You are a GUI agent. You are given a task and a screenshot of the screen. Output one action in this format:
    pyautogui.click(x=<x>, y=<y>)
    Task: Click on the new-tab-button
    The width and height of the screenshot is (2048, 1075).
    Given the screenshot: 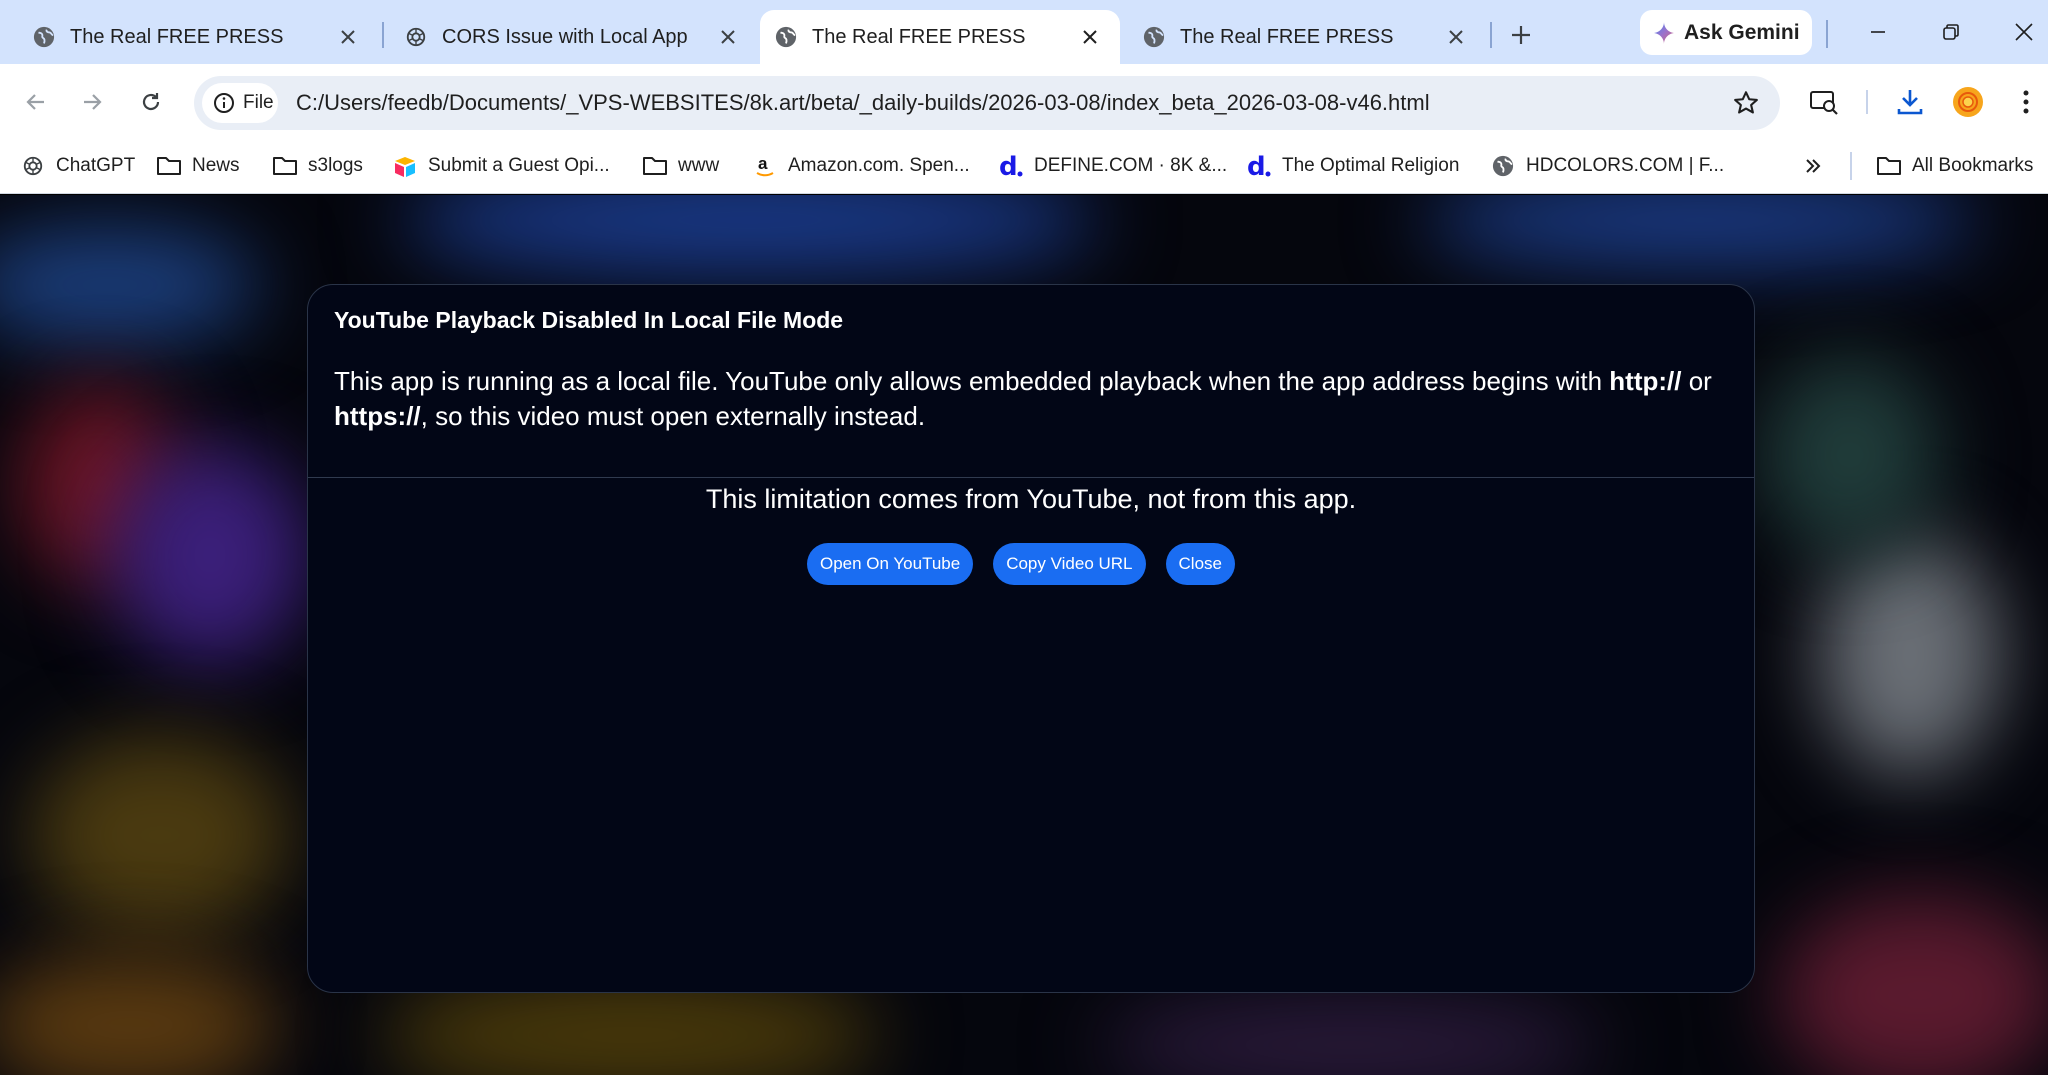 What is the action you would take?
    pyautogui.click(x=1521, y=35)
    